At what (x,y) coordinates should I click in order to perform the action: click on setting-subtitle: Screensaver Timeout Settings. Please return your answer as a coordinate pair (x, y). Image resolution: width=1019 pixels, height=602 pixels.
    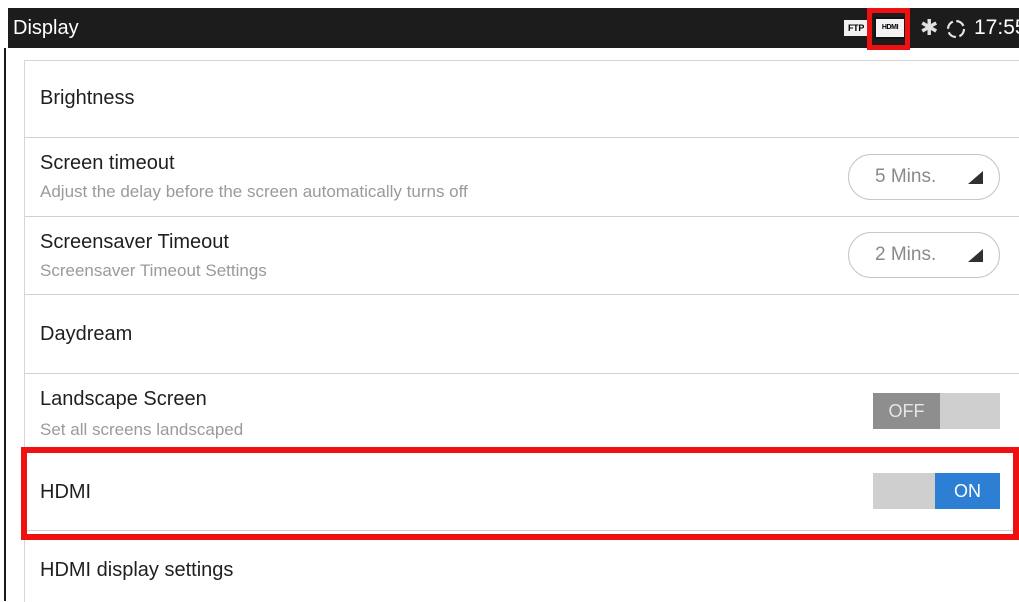
    Looking at the image, I should click on (153, 270).